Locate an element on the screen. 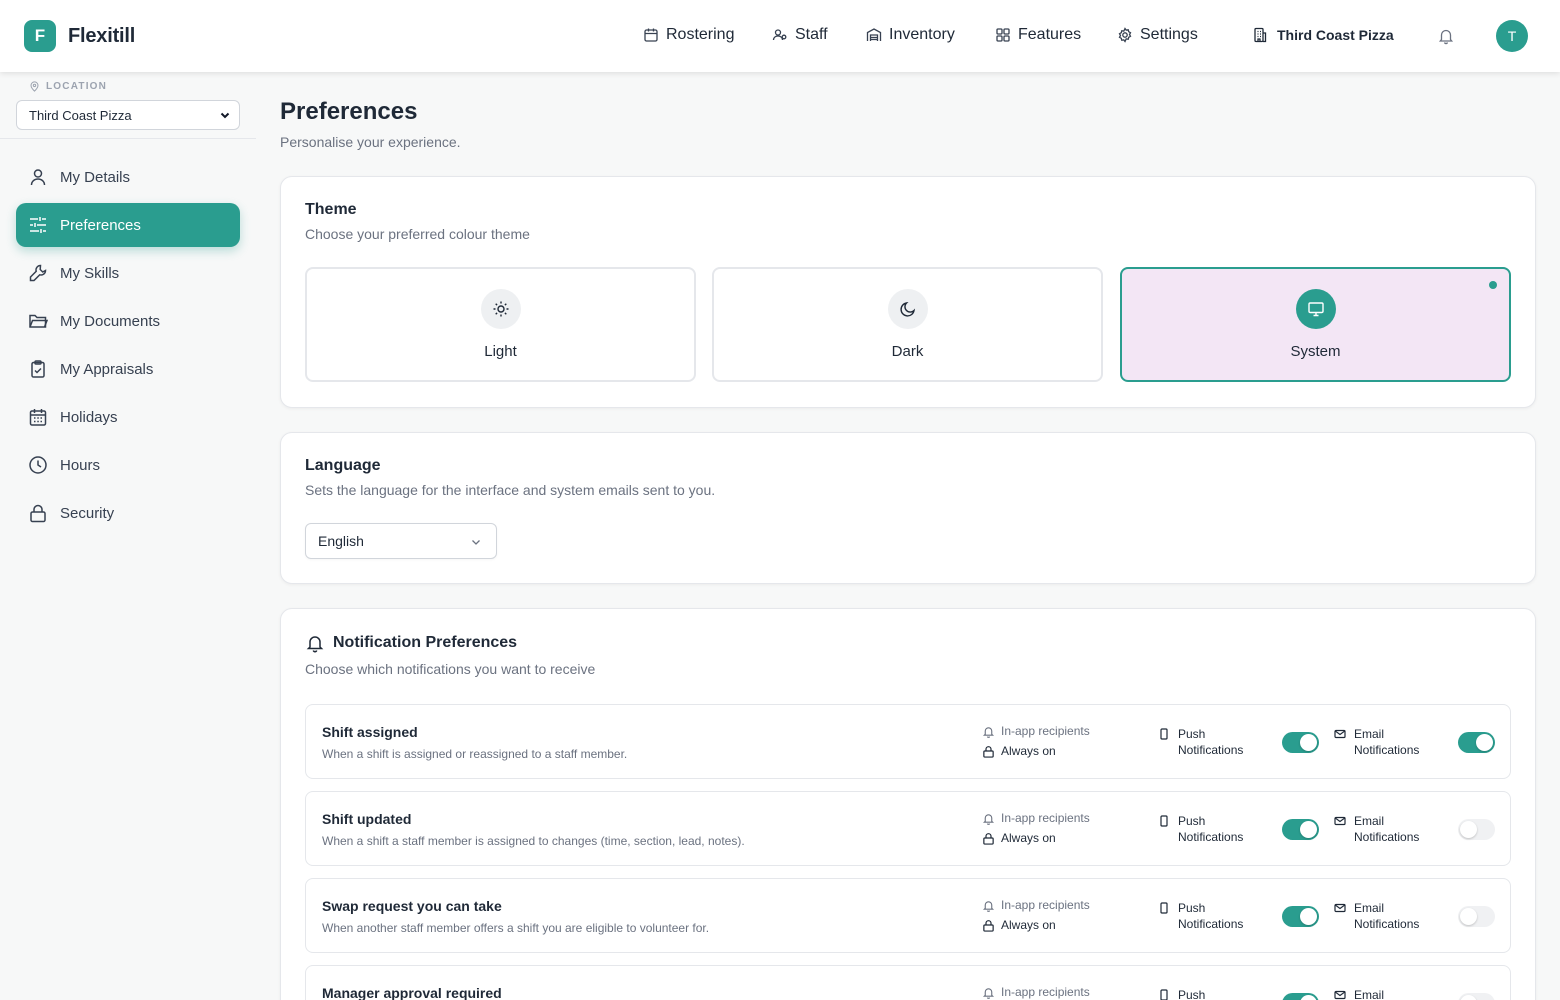 The image size is (1560, 1000). sidebar-item-label: My Skills is located at coordinates (90, 273).